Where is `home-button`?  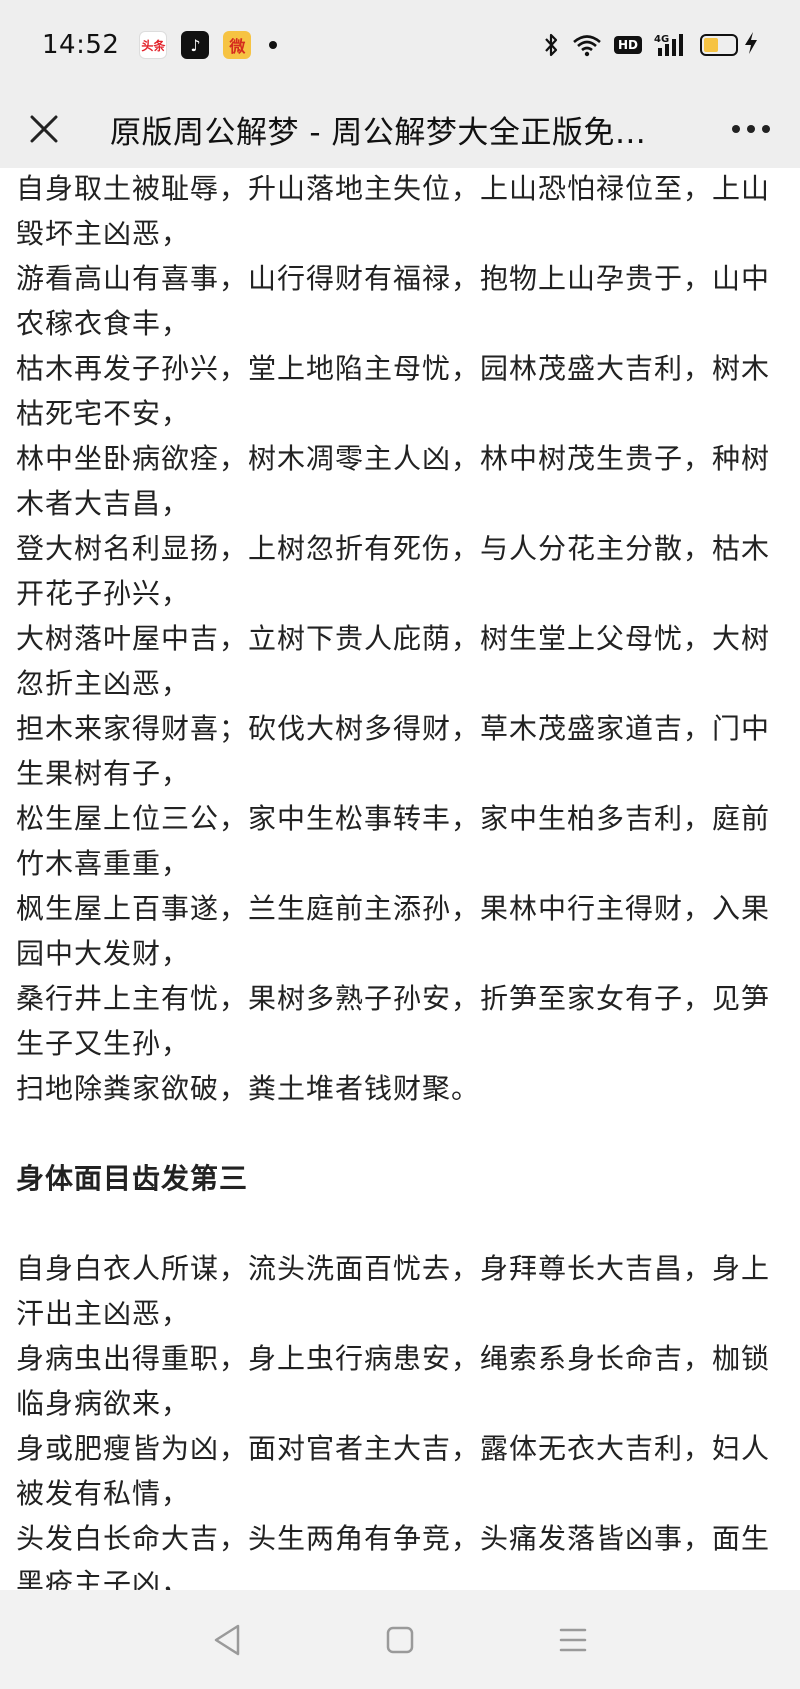 home-button is located at coordinates (400, 1640).